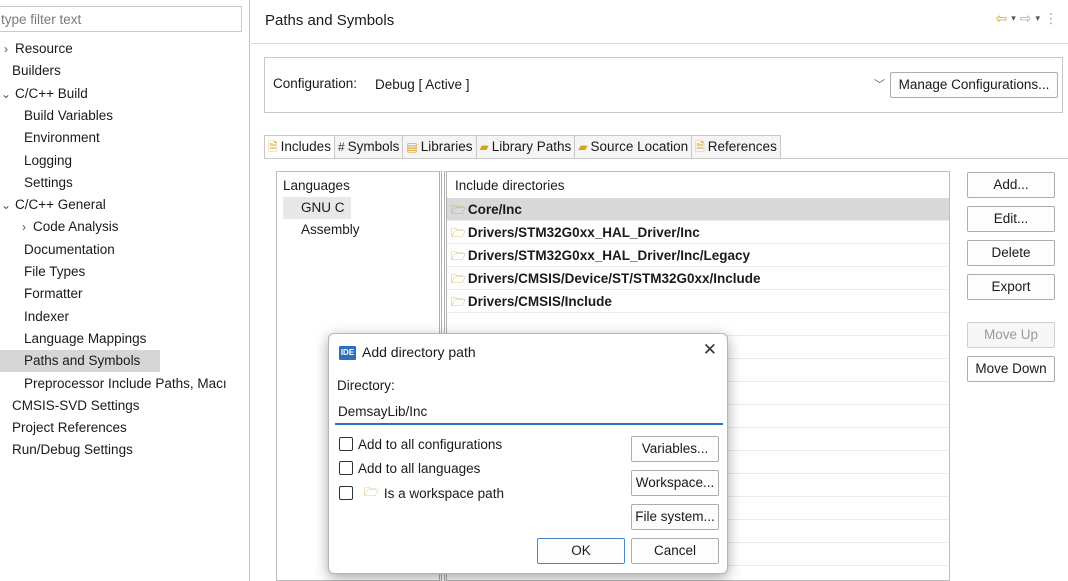 The image size is (1068, 581). What do you see at coordinates (443, 493) in the screenshot?
I see `checkbox-label: Is a workspace path` at bounding box center [443, 493].